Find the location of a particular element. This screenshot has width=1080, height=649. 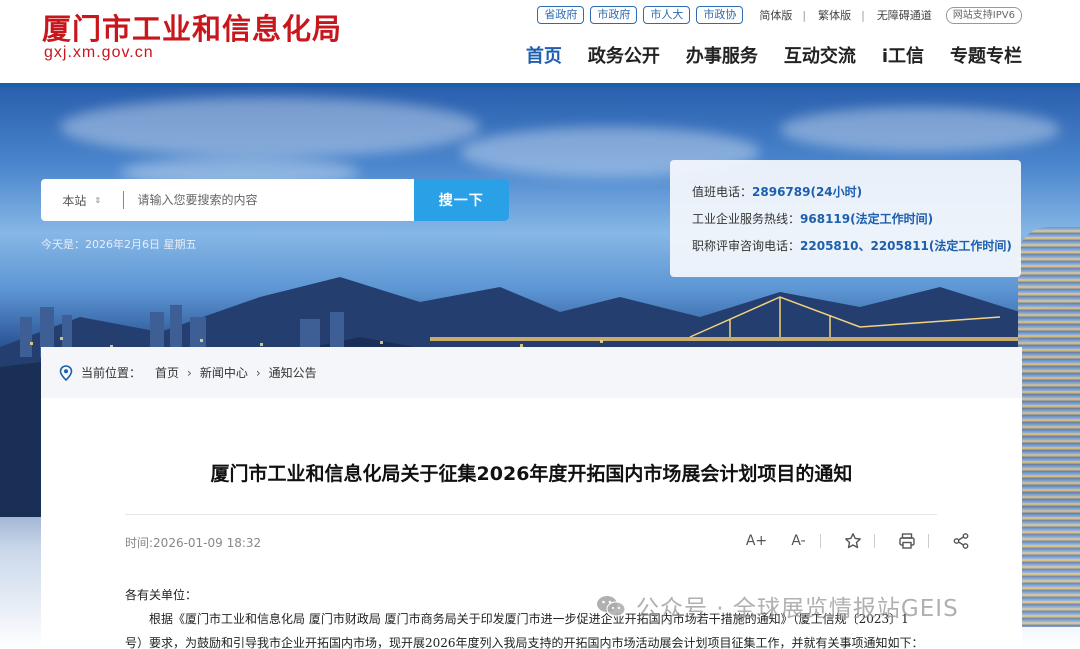

hotline-enterprise: 工业企业服务热线：968119(法定工作时间) is located at coordinates (856, 219).